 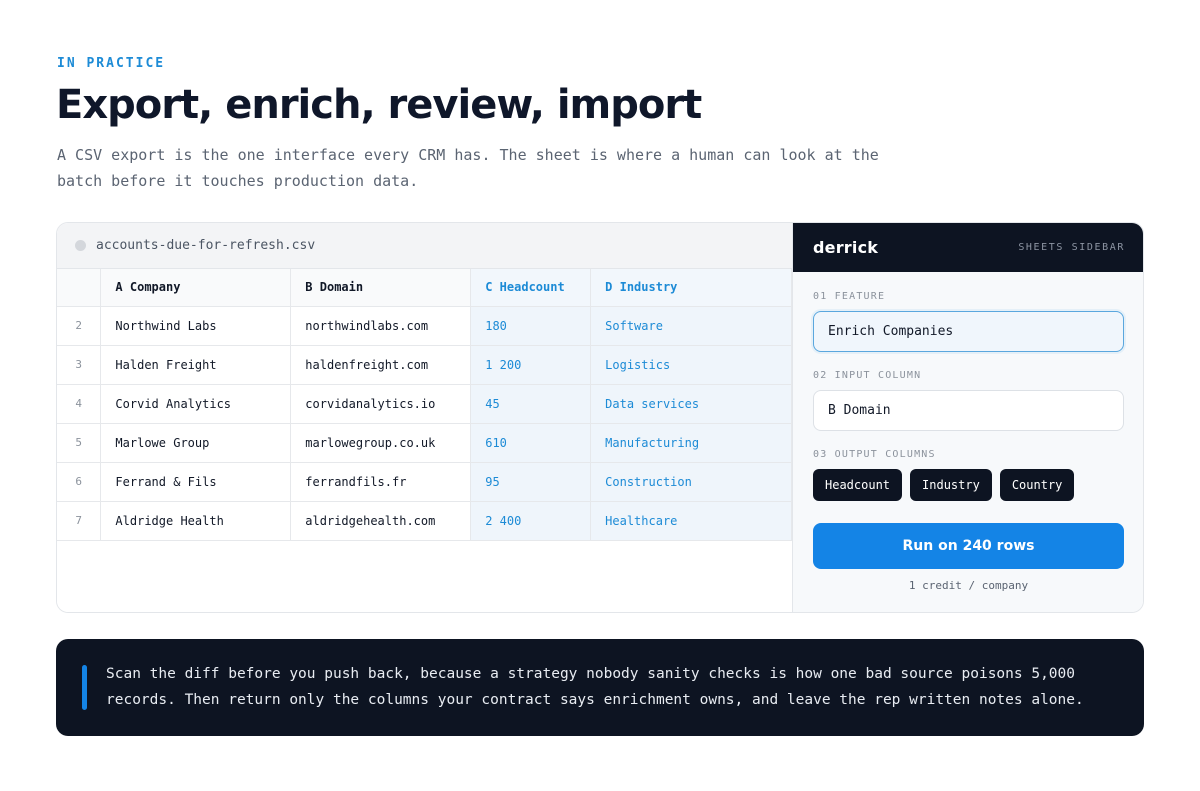 I want to click on cell-industry: Data services, so click(x=691, y=404).